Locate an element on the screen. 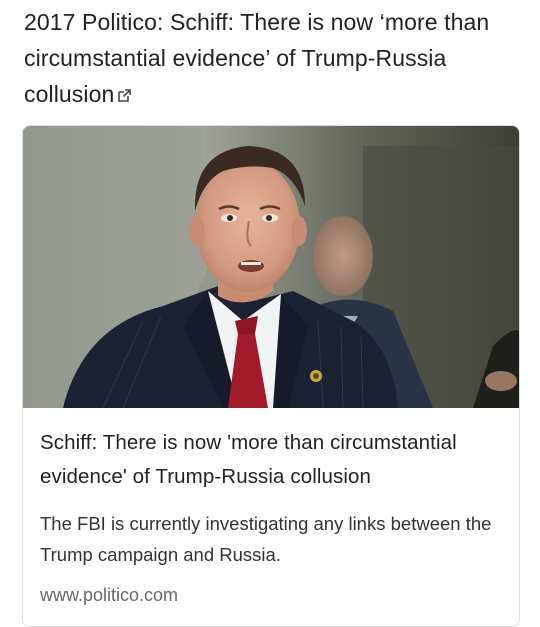 This screenshot has height=627, width=540. card-domain: www.politico.com is located at coordinates (109, 595).